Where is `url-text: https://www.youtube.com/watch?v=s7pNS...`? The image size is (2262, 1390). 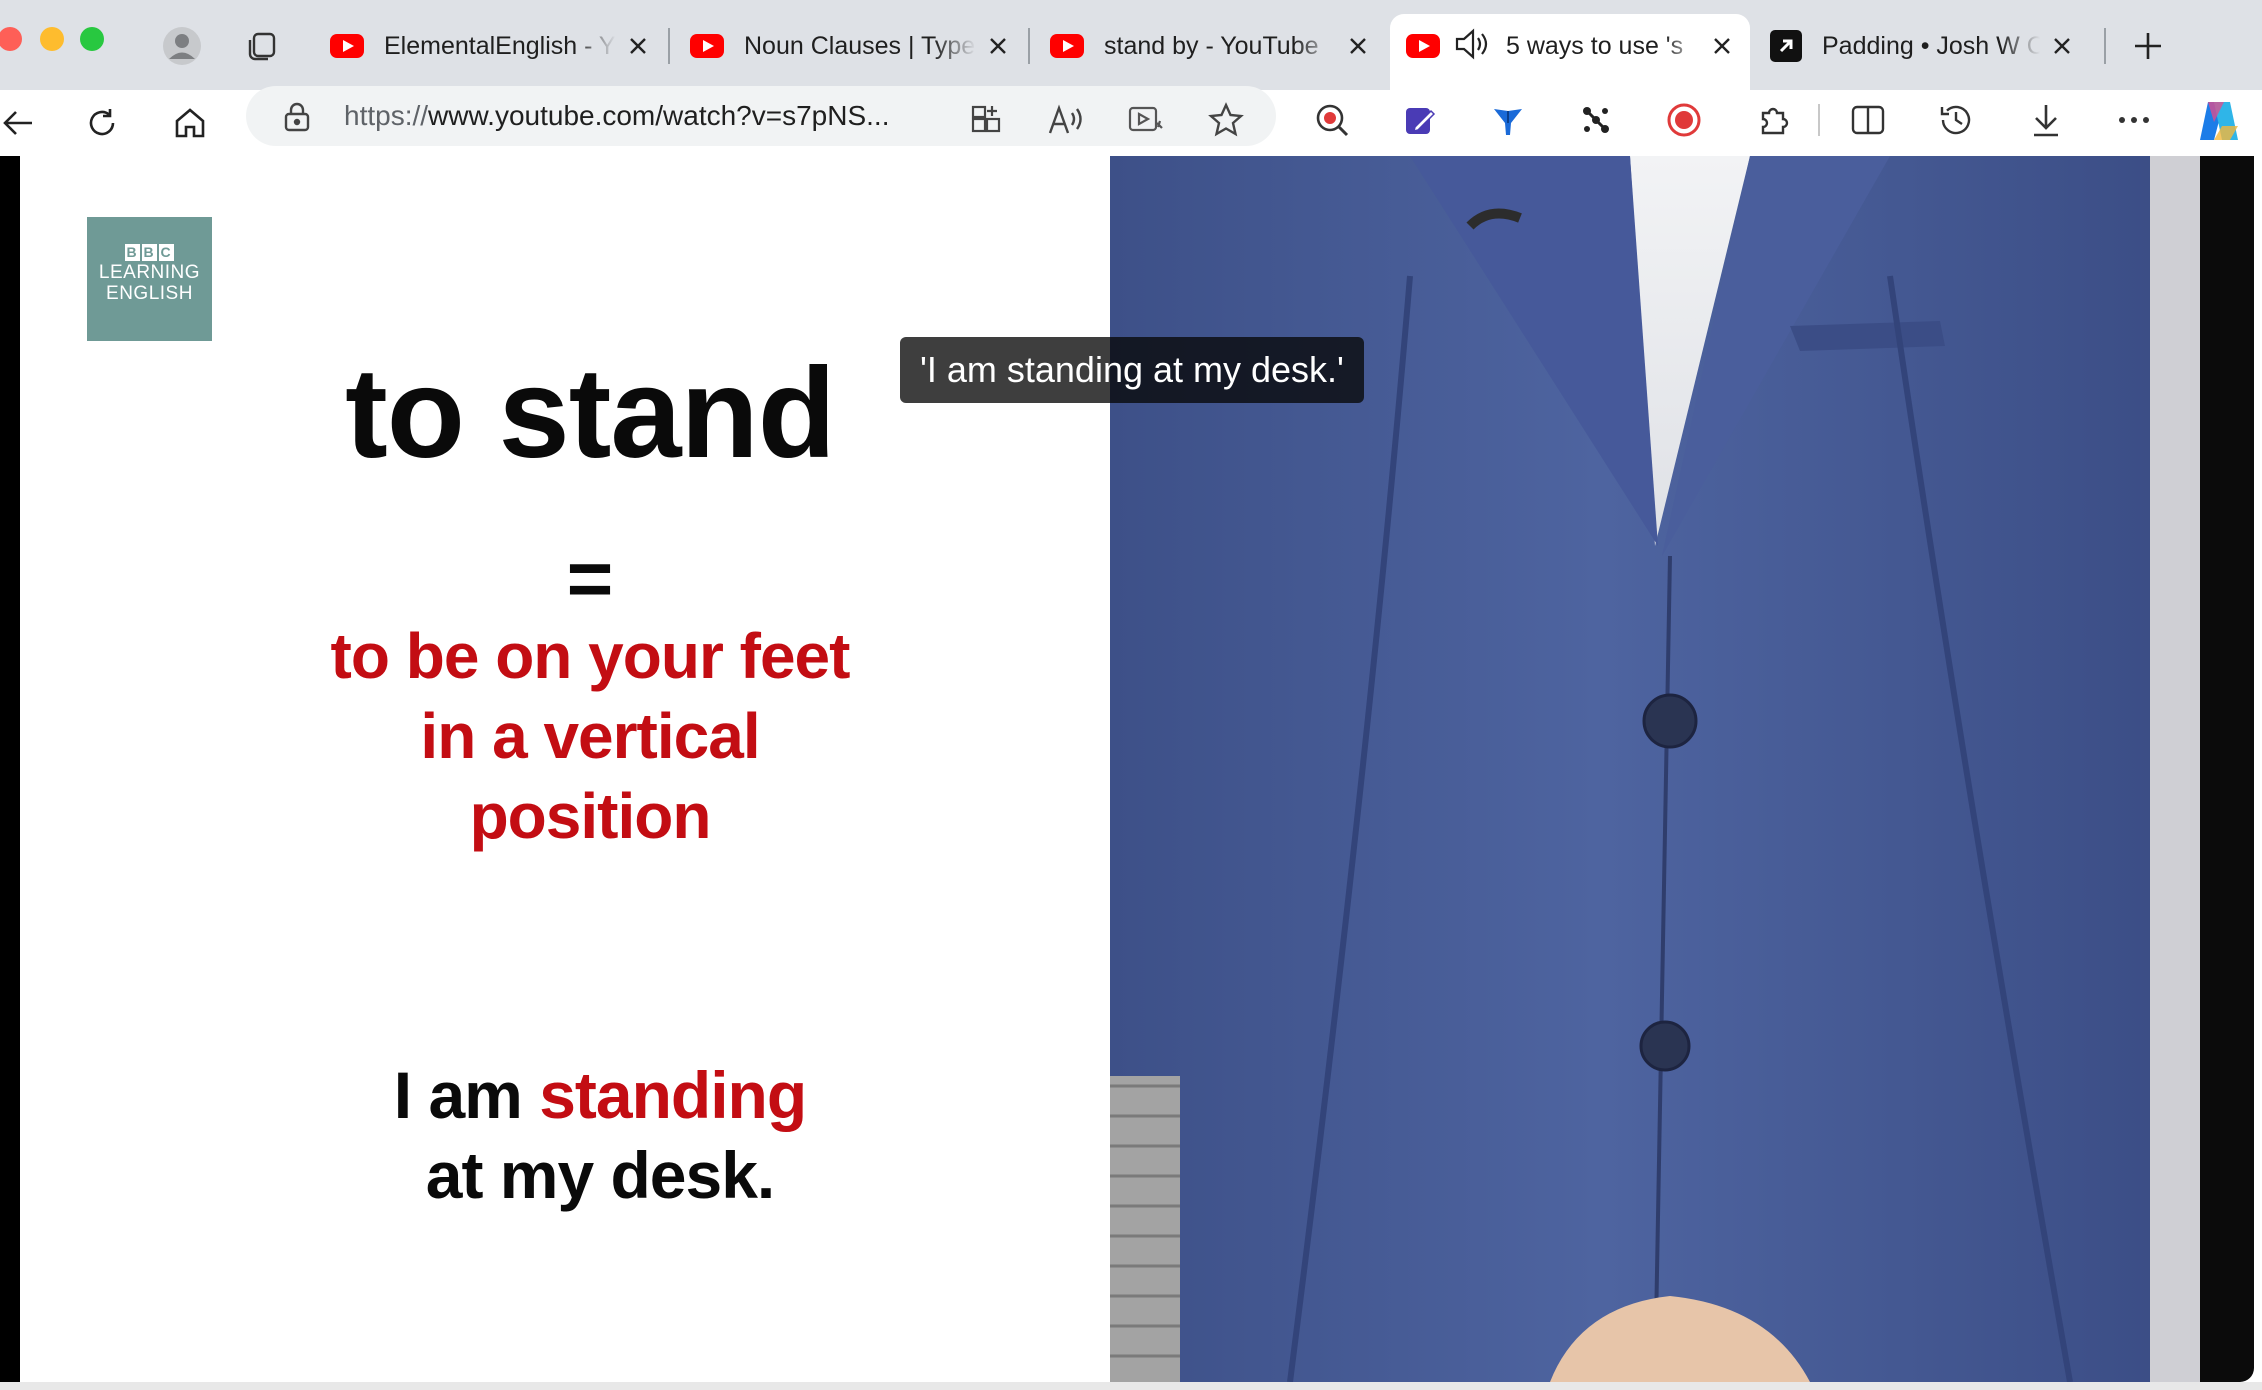
url-text: https://www.youtube.com/watch?v=s7pNS... is located at coordinates (617, 116).